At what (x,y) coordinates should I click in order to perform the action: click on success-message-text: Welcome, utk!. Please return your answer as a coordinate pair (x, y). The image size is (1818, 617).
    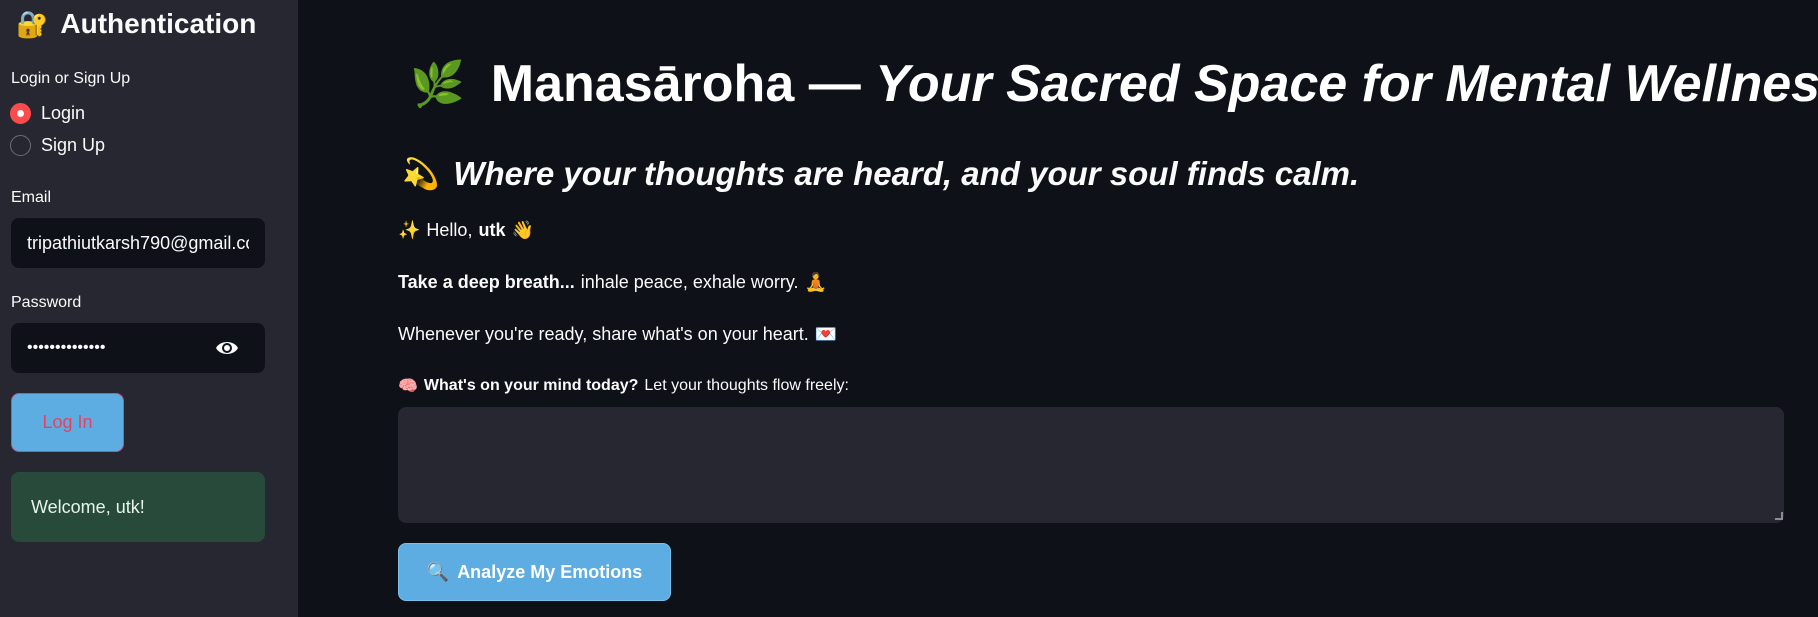
    Looking at the image, I should click on (88, 506).